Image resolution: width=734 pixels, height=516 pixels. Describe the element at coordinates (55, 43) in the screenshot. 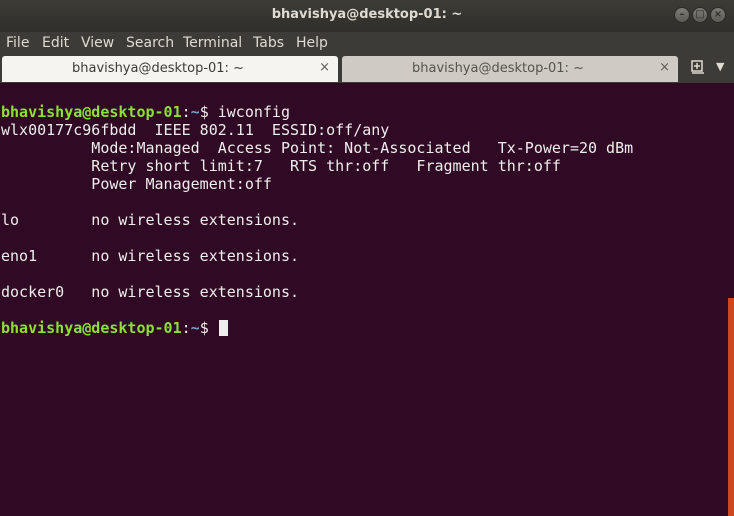

I see `menu-edit: Edit` at that location.